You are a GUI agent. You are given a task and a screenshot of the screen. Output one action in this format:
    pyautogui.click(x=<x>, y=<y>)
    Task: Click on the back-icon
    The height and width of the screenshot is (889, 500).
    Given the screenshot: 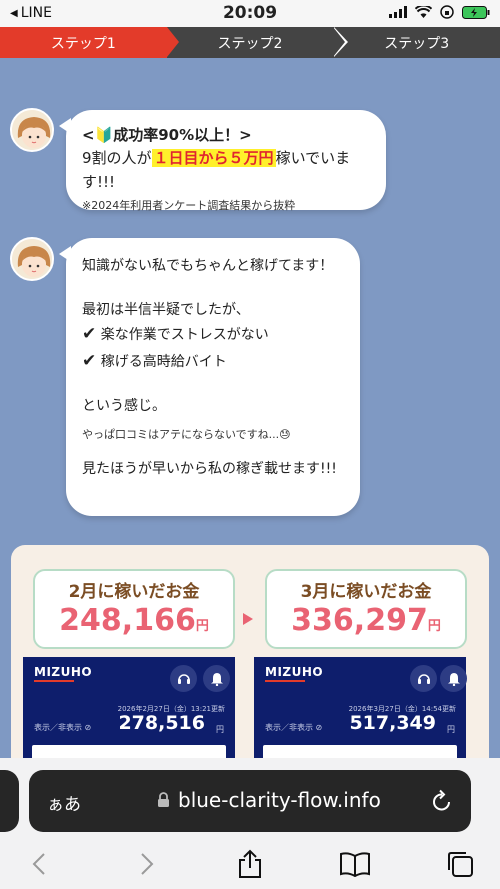 What is the action you would take?
    pyautogui.click(x=38, y=864)
    